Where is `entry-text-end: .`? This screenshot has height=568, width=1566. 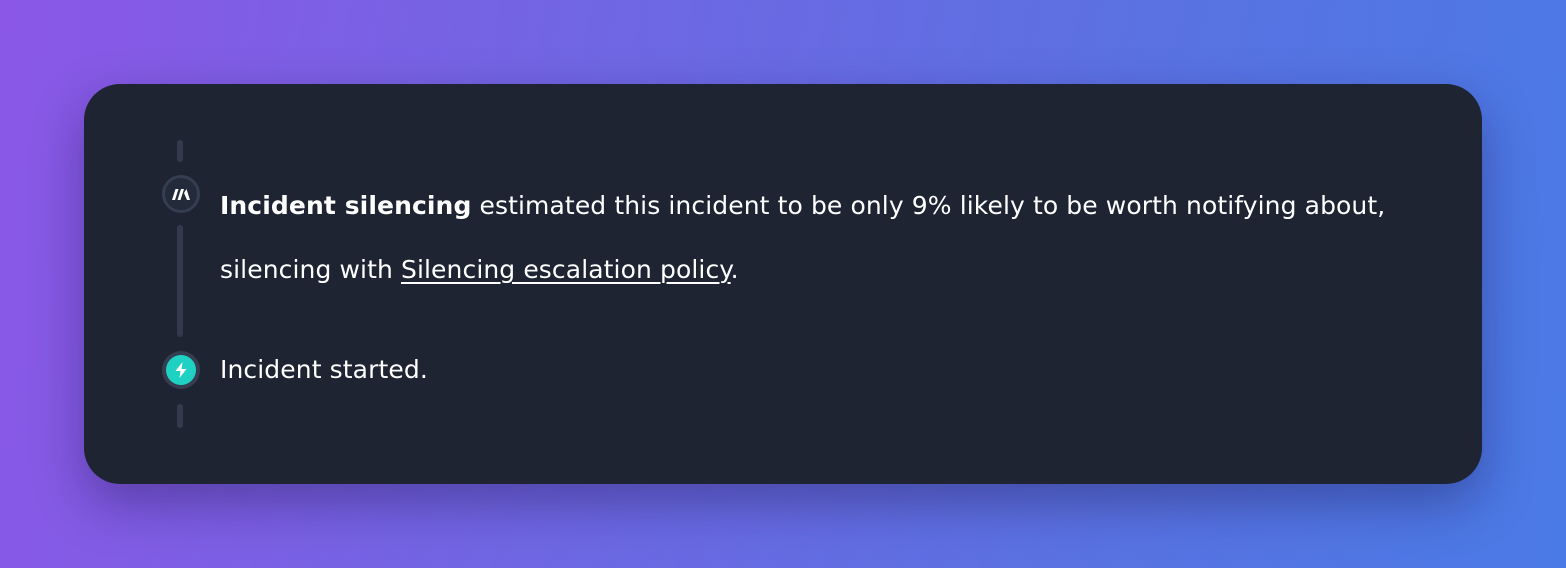 entry-text-end: . is located at coordinates (734, 269).